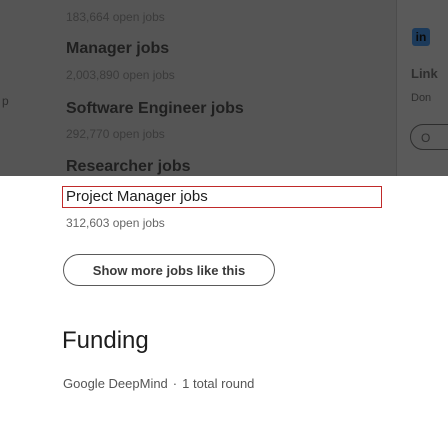 The width and height of the screenshot is (448, 448). I want to click on background-card-subtext: Don, so click(421, 98).